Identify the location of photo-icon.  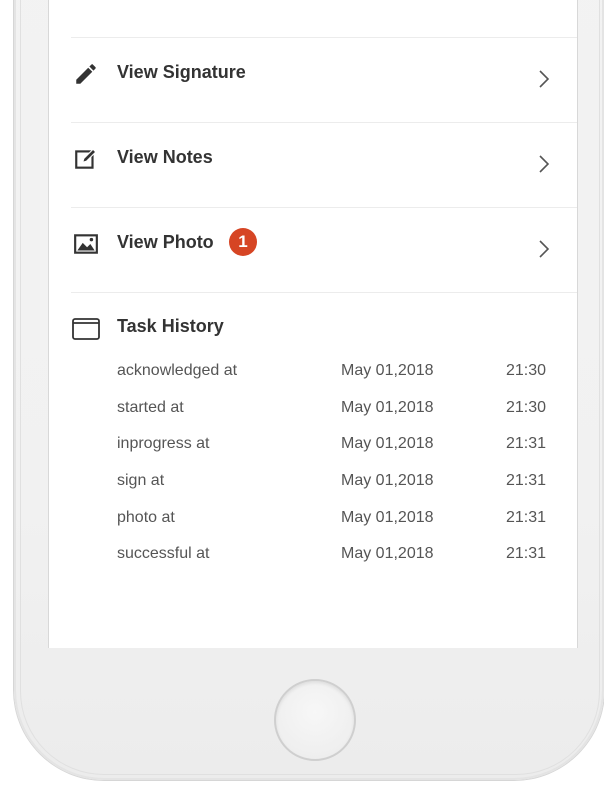
(86, 244).